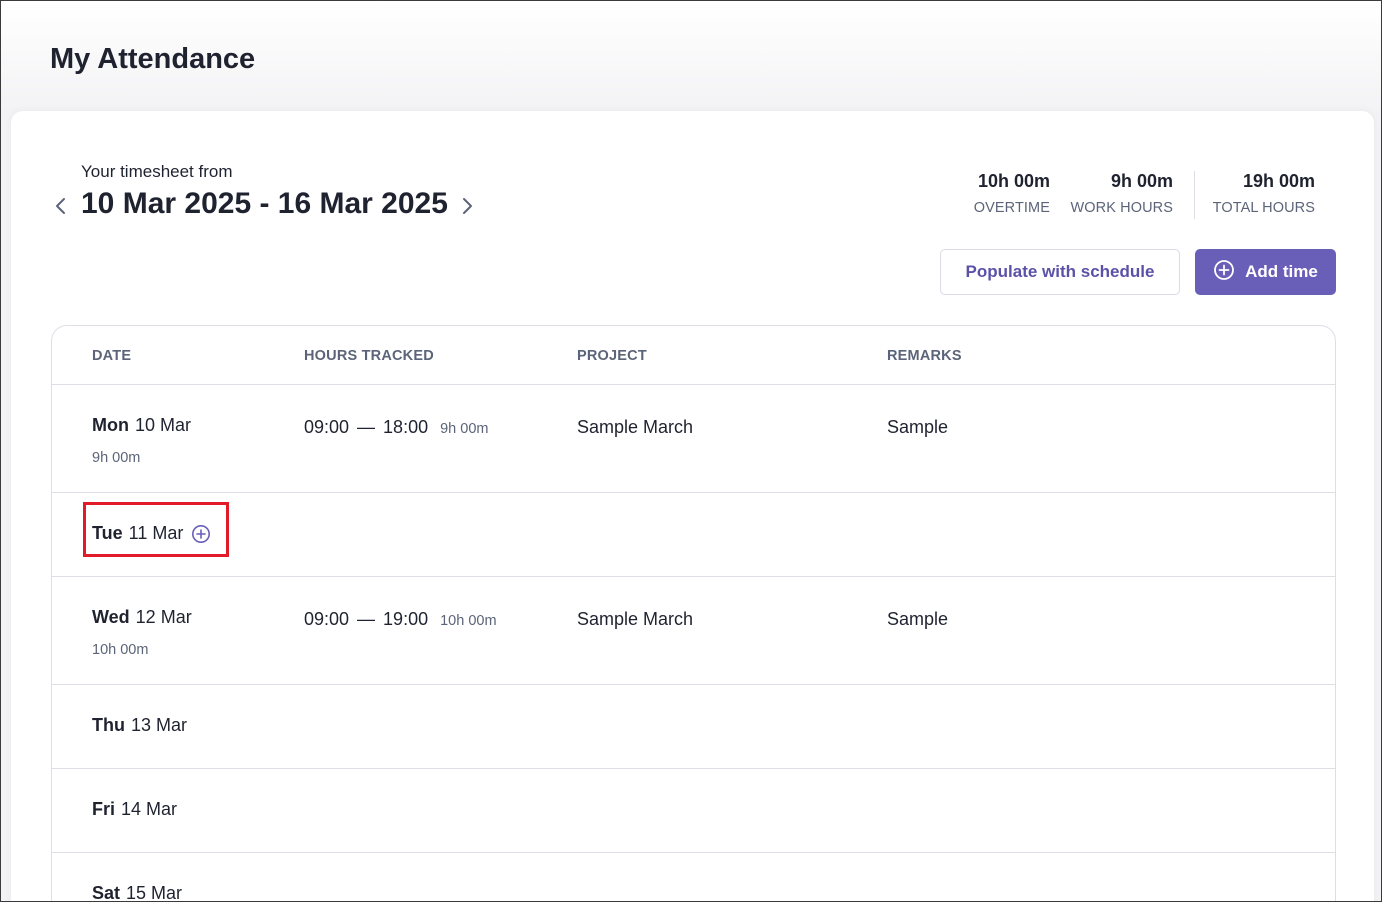 This screenshot has height=902, width=1382. Describe the element at coordinates (693, 877) in the screenshot. I see `table-row: Sat 15 Mar` at that location.